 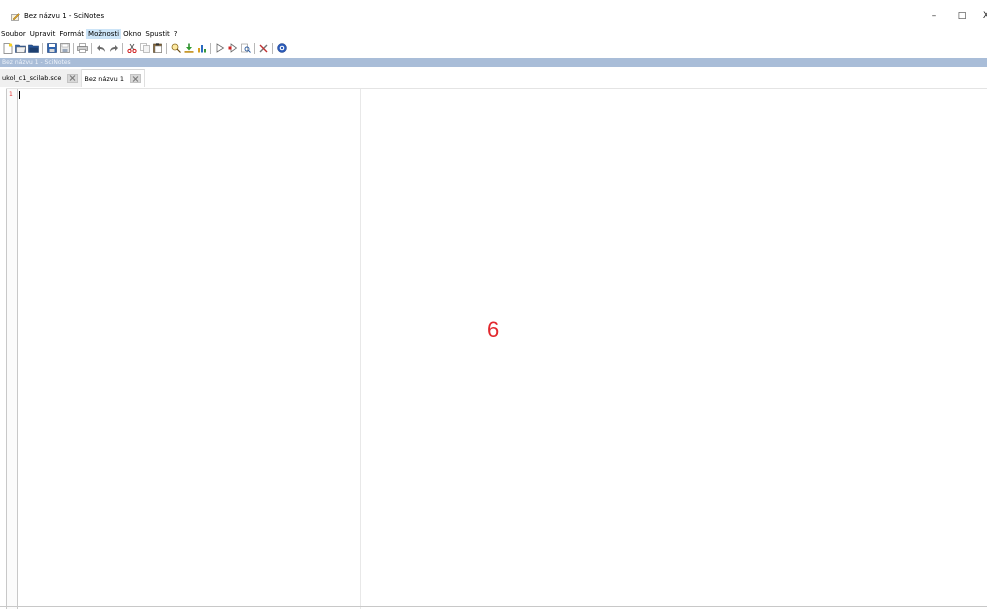 What do you see at coordinates (144, 48) in the screenshot?
I see `copy-icon` at bounding box center [144, 48].